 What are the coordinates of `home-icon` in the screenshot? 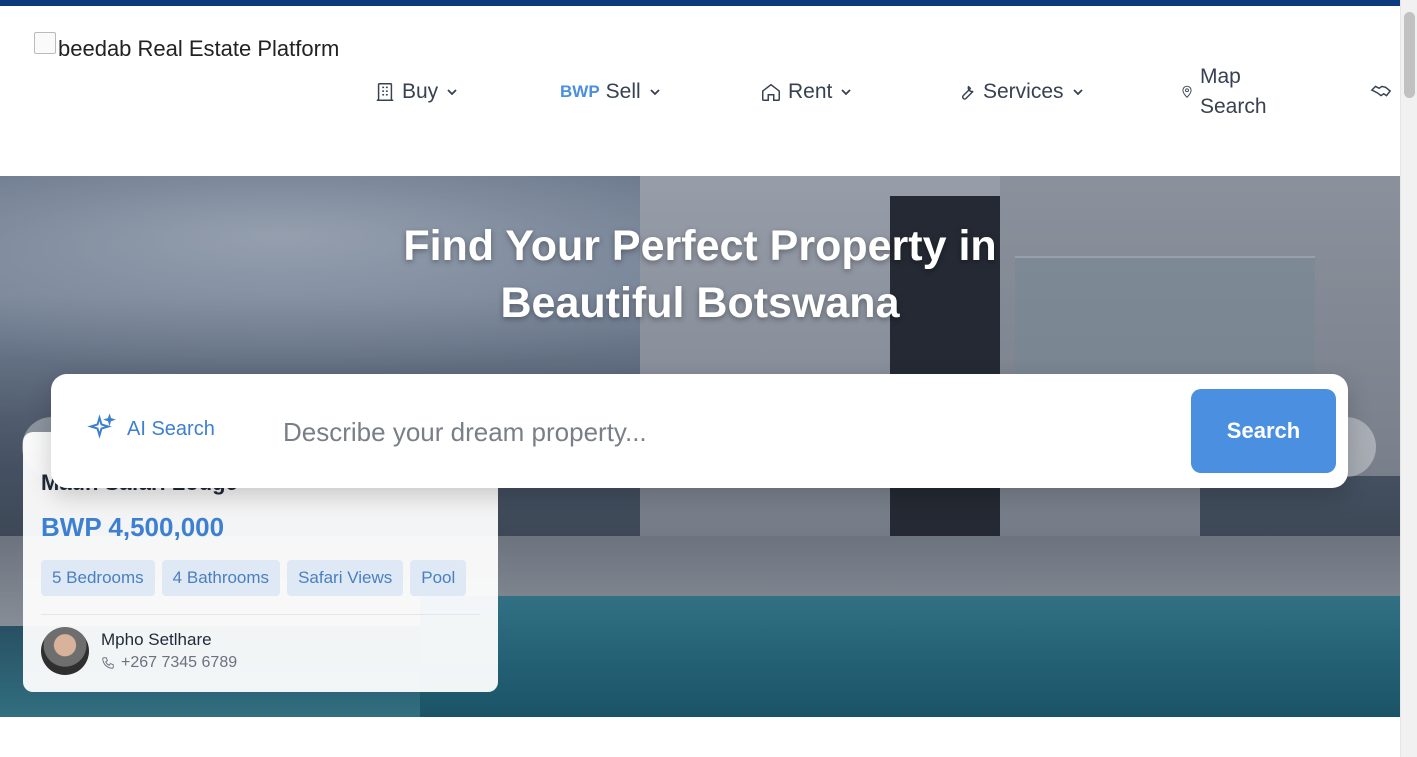 It's located at (771, 92).